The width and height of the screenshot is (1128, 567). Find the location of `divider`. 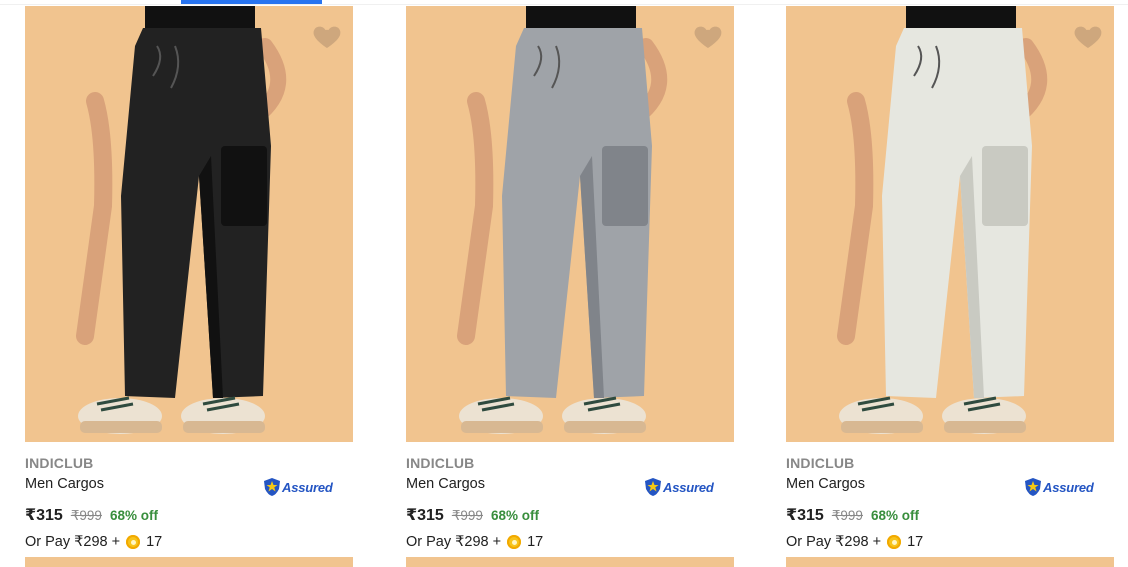

divider is located at coordinates (564, 4).